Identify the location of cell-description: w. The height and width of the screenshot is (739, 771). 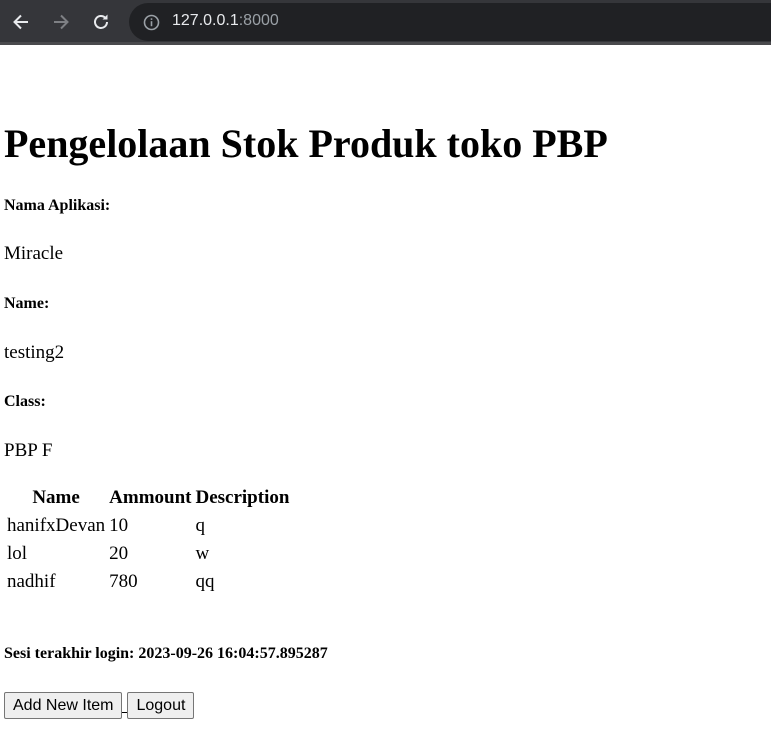
(202, 553).